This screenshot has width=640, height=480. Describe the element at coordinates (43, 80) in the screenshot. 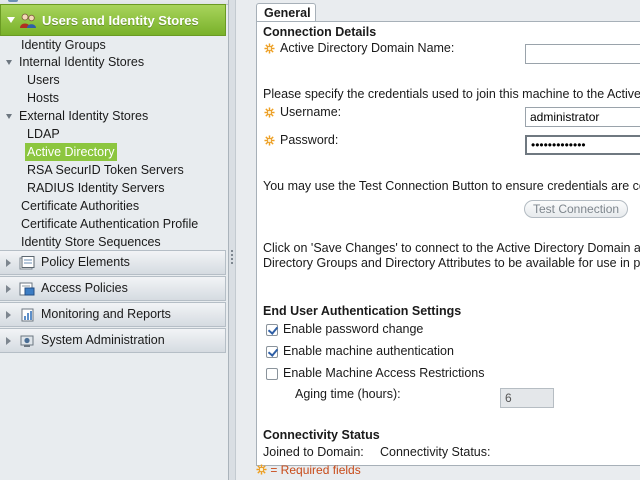

I see `tree-item-users: Users` at that location.